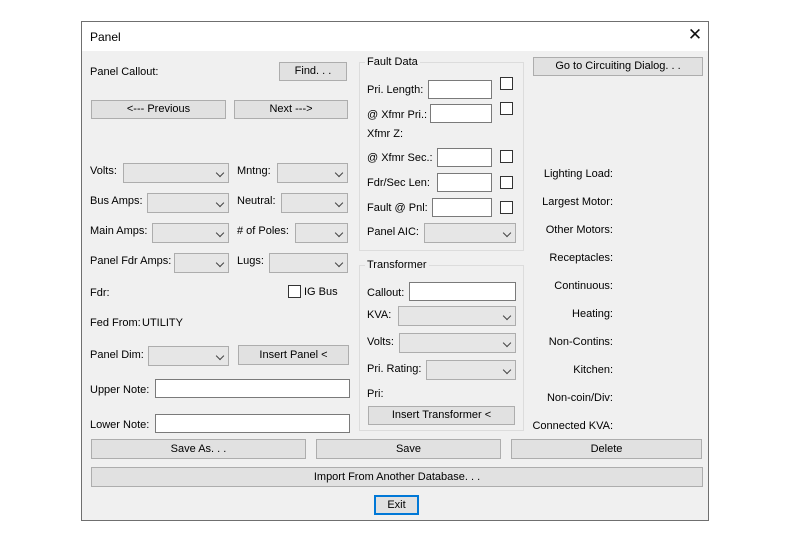 This screenshot has height=545, width=792. Describe the element at coordinates (506, 156) in the screenshot. I see `xfmr-sec-checkbox` at that location.